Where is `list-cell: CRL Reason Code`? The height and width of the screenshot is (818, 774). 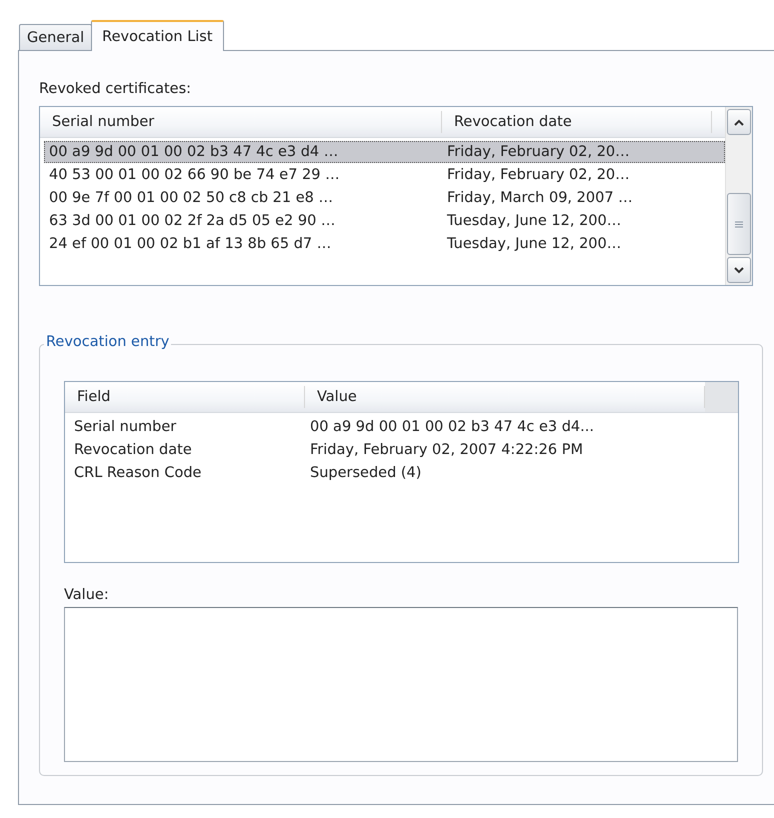 list-cell: CRL Reason Code is located at coordinates (138, 473).